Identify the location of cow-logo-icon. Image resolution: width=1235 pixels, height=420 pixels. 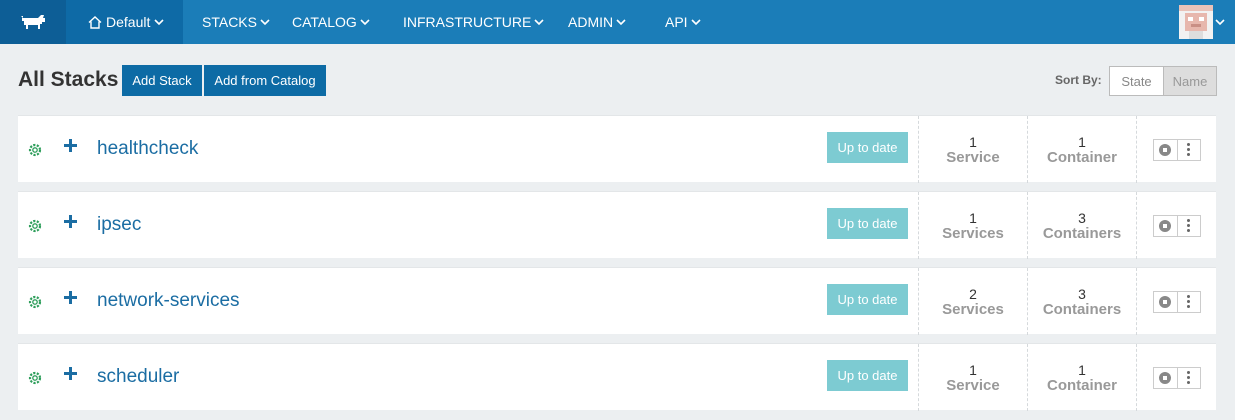
(33, 22).